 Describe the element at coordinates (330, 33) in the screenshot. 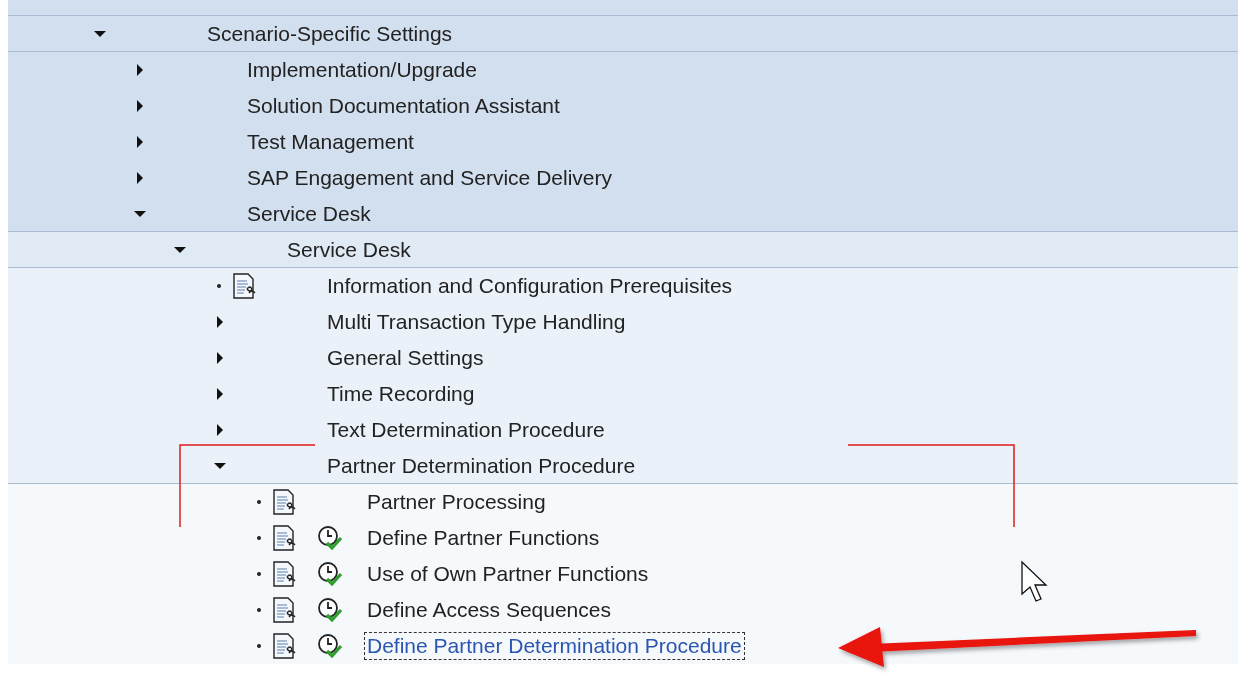

I see `tree-item: Scenario-Specific Settings` at that location.